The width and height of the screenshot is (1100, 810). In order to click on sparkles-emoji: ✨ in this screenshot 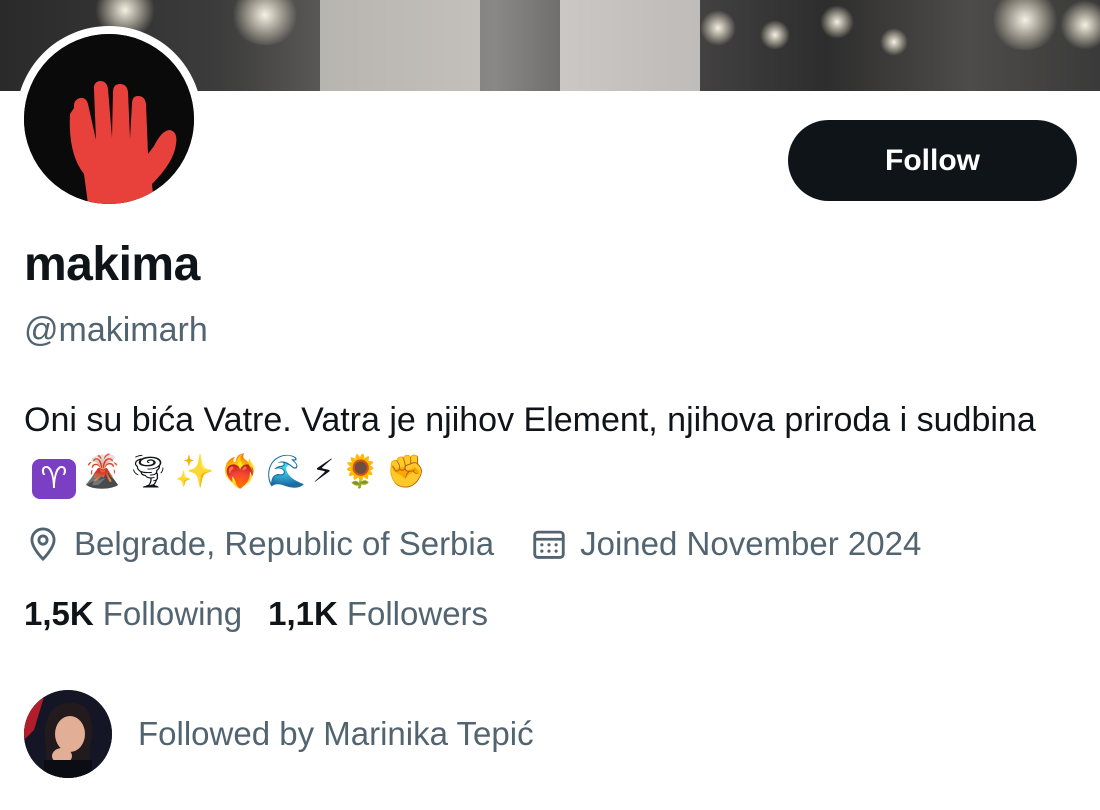, I will do `click(194, 471)`.